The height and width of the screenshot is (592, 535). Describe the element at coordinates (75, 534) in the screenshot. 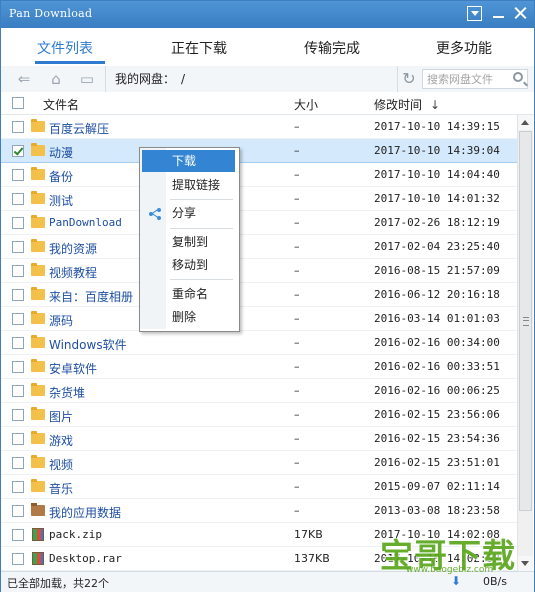

I see `file-name: pack.zip` at that location.